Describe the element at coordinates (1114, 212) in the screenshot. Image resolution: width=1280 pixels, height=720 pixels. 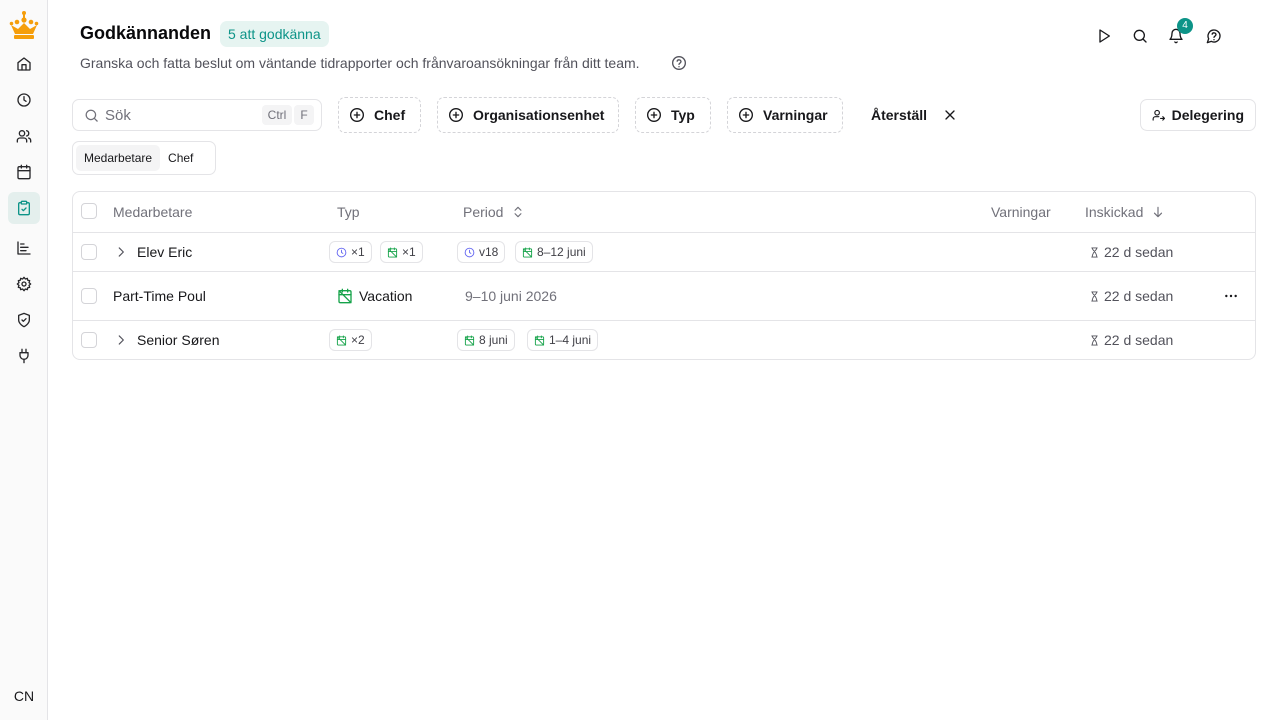
I see `column-submitted-label: Inskickad` at that location.